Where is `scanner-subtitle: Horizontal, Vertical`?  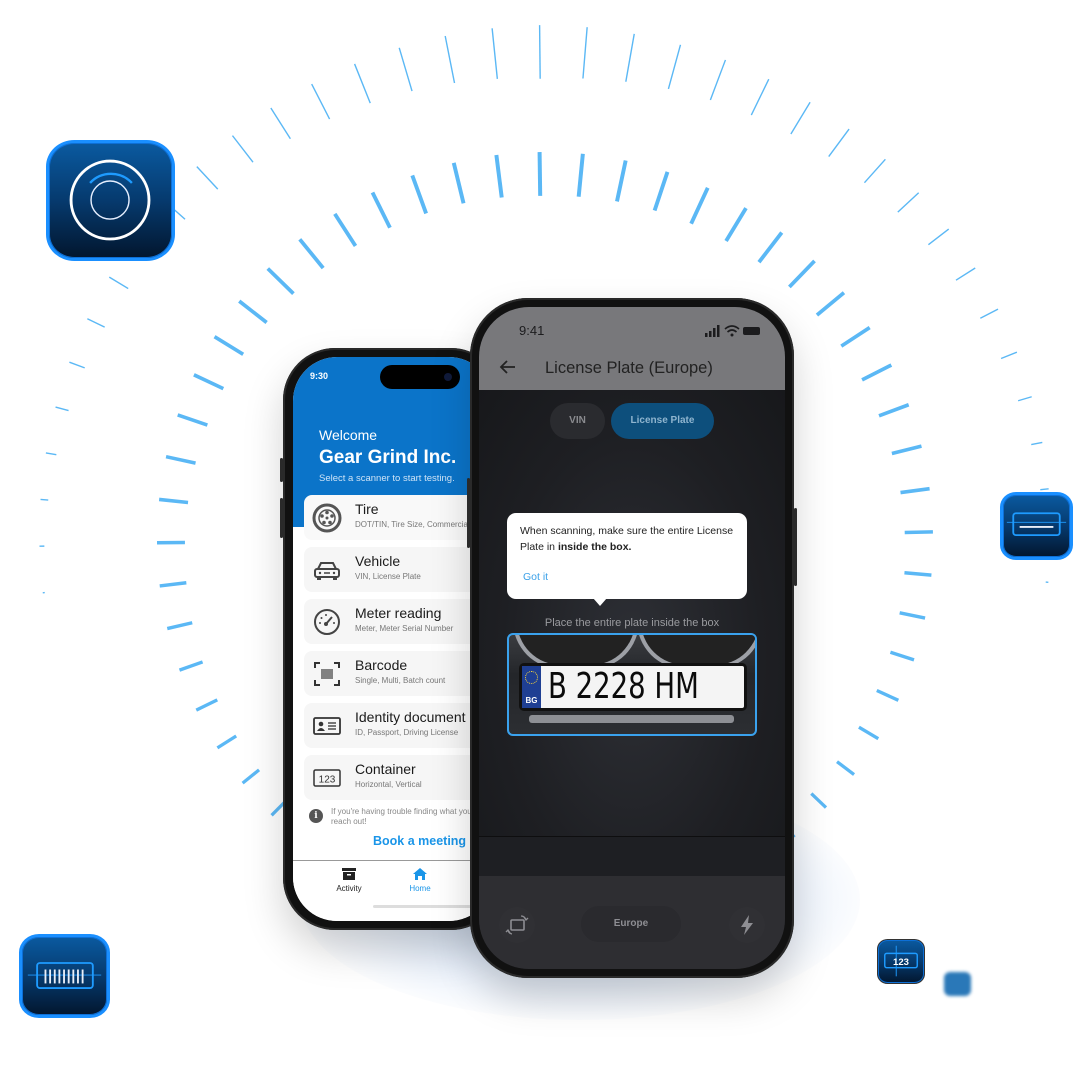 scanner-subtitle: Horizontal, Vertical is located at coordinates (388, 784).